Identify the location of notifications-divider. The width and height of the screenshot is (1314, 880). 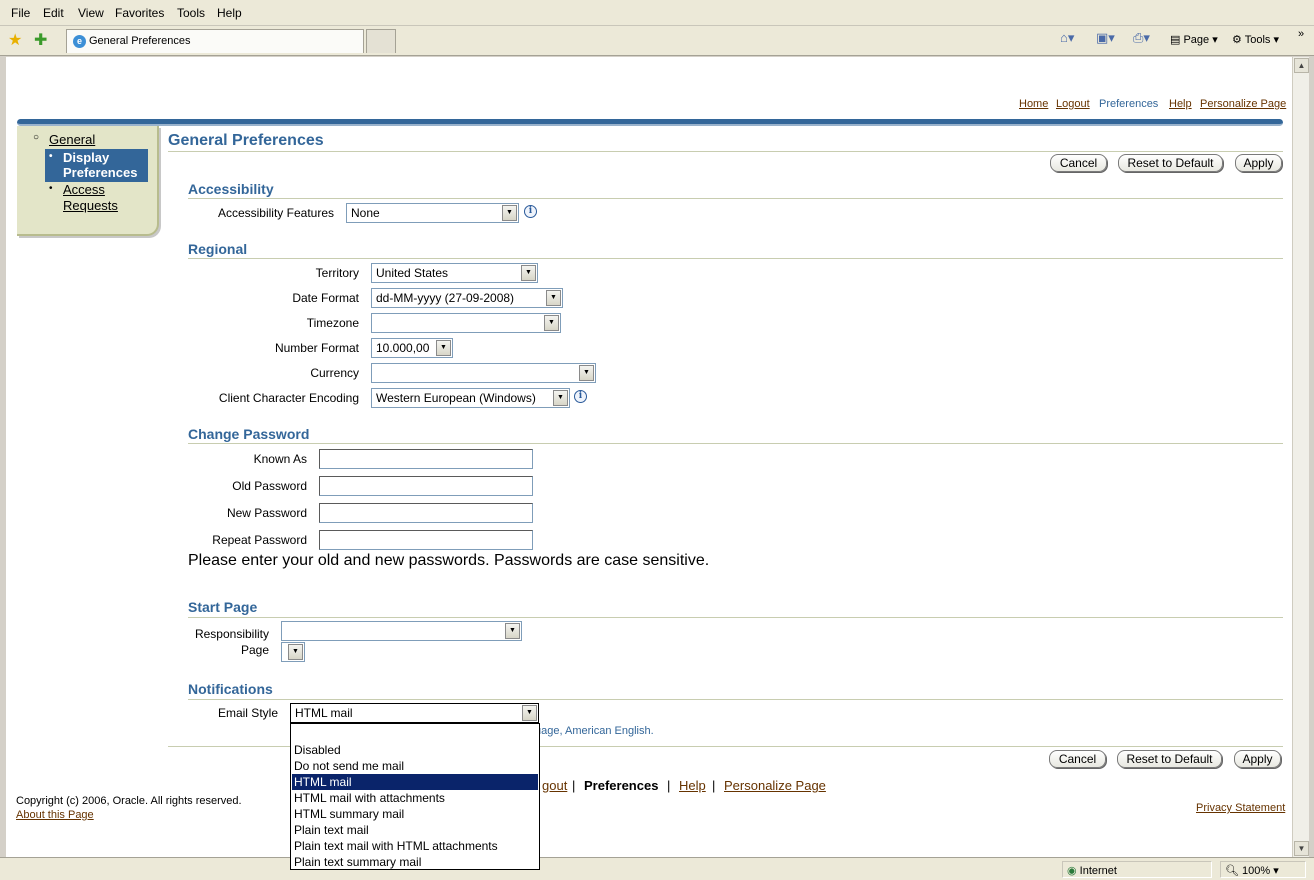
(735, 699).